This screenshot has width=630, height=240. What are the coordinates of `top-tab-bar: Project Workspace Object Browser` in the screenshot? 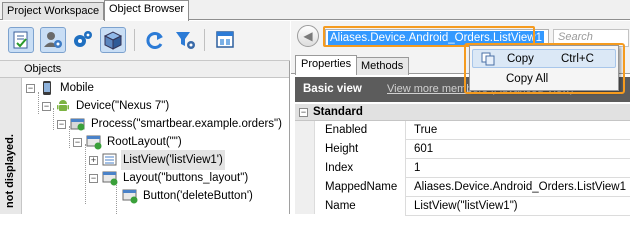 It's located at (315, 10).